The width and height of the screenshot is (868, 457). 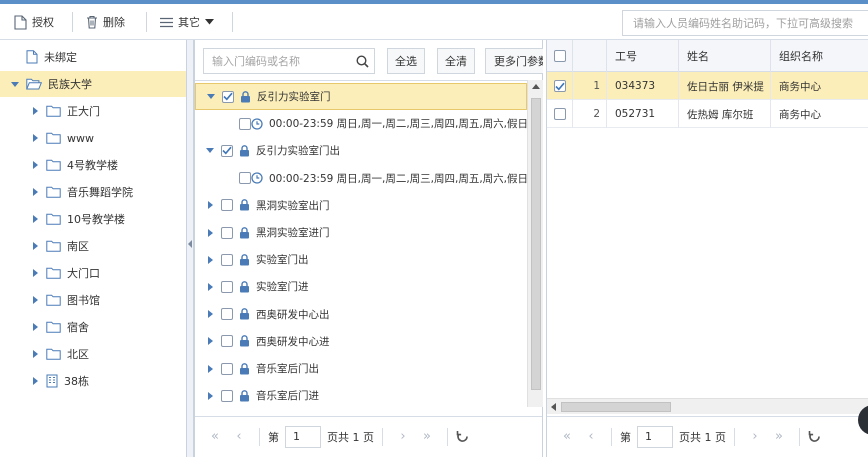 I want to click on header-checkbox-cell, so click(x=560, y=56).